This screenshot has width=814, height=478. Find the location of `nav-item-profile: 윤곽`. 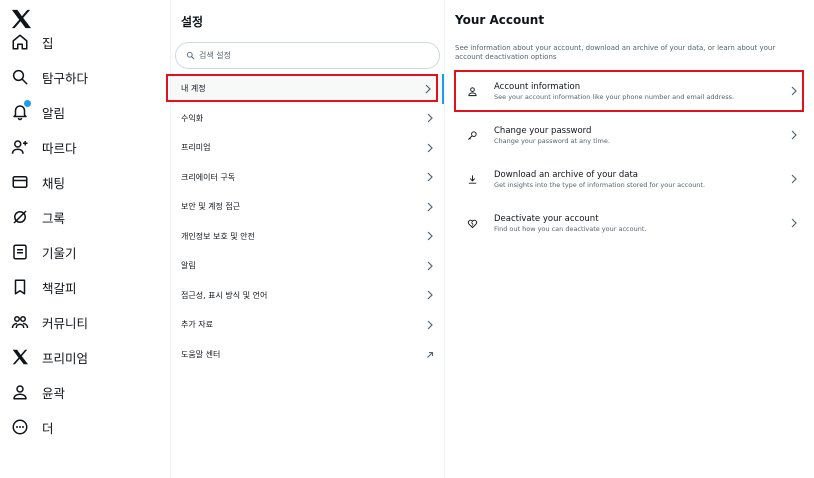

nav-item-profile: 윤곽 is located at coordinates (37, 392).